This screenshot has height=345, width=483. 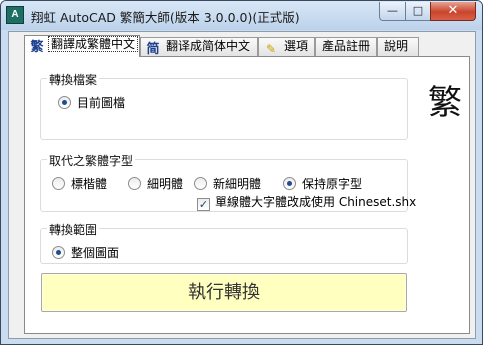 I want to click on replace-font-label: 取代之繁體字型, so click(x=91, y=160).